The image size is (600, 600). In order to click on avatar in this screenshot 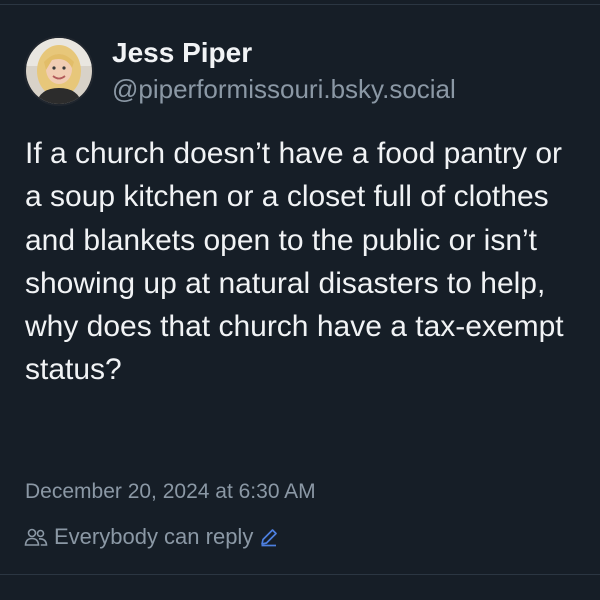, I will do `click(59, 71)`.